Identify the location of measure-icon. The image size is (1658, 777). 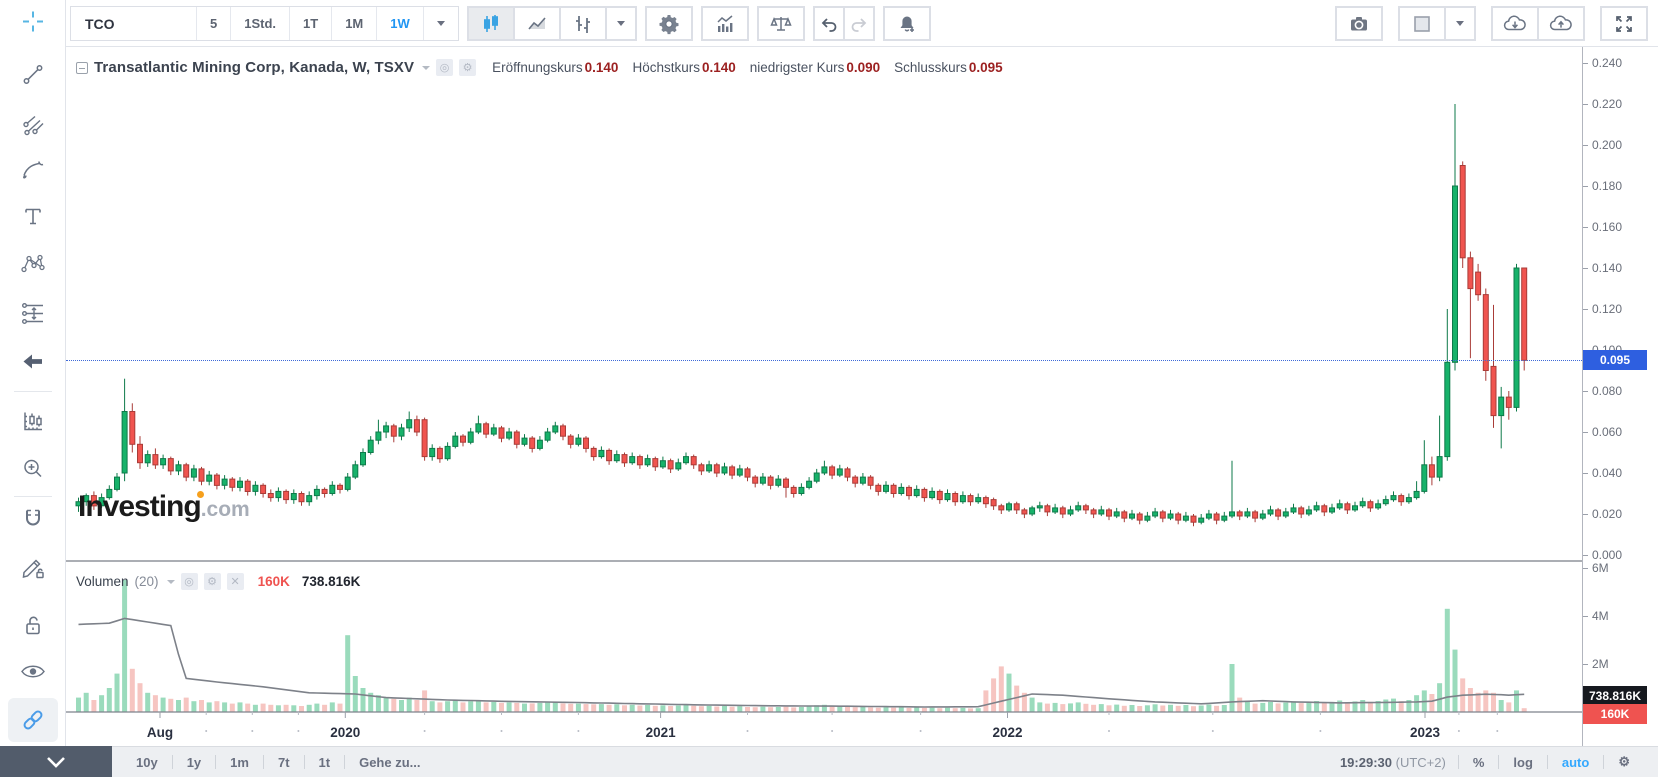
(33, 421).